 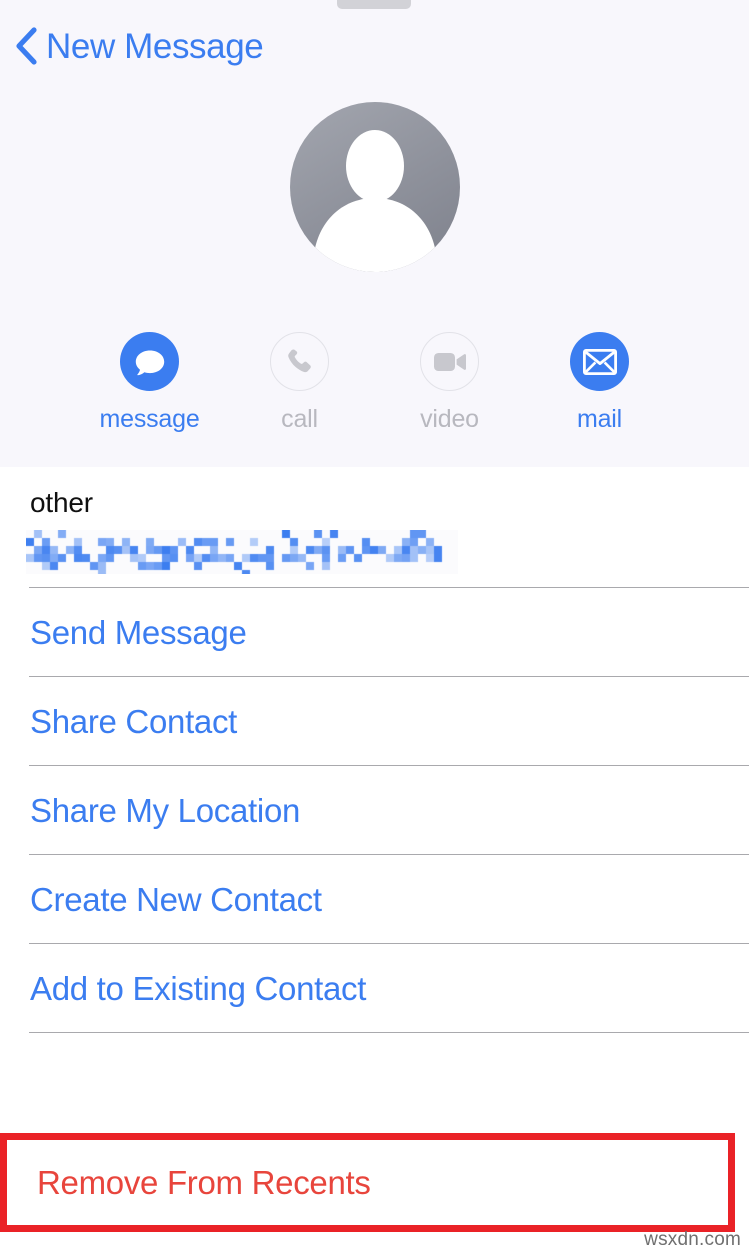 I want to click on action-call-circle, so click(x=299, y=361).